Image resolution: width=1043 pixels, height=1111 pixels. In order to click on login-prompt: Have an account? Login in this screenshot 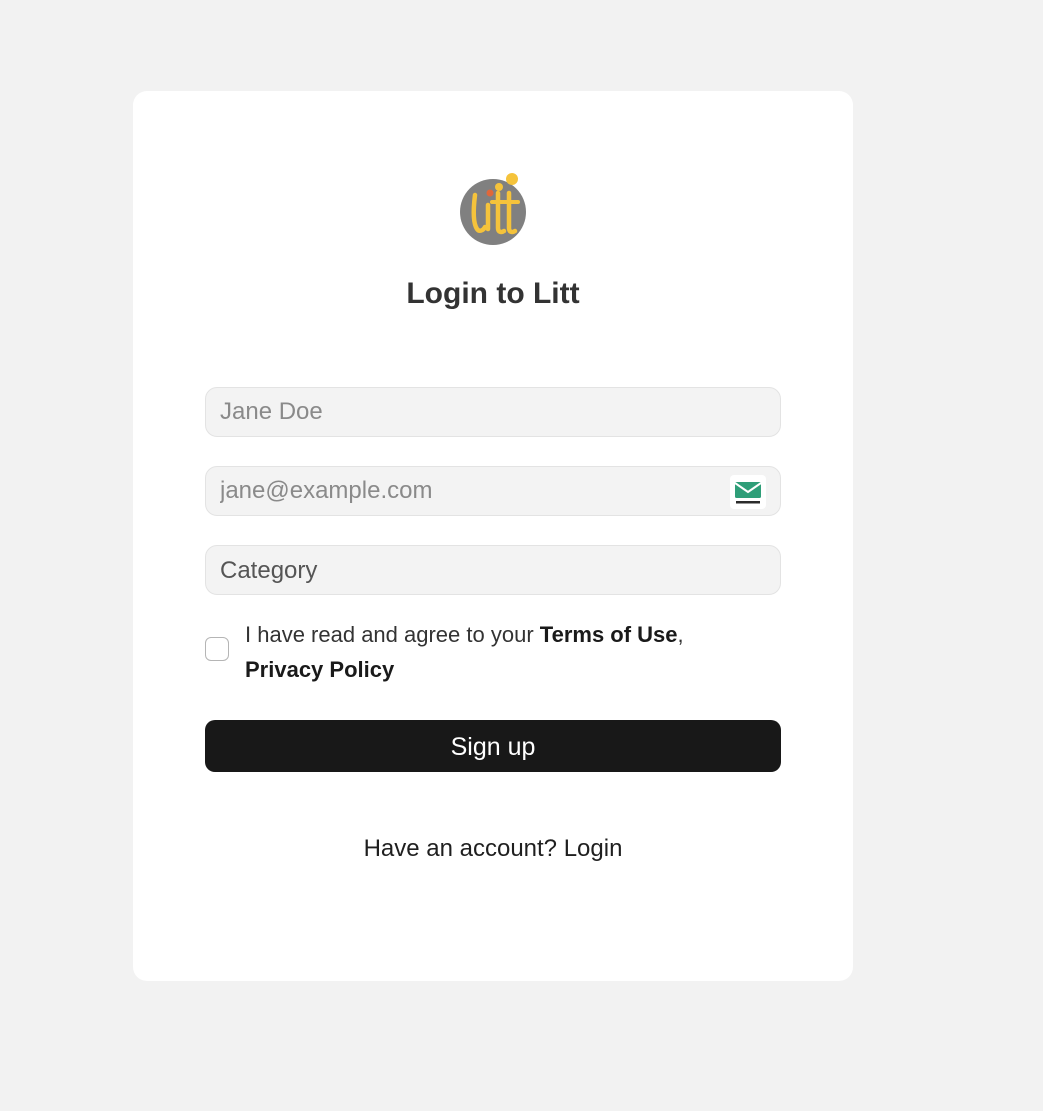, I will do `click(493, 849)`.